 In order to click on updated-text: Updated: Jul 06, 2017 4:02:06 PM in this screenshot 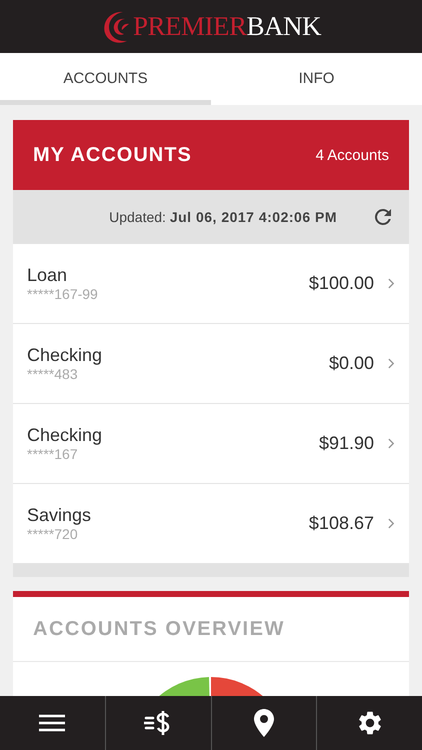, I will do `click(223, 217)`.